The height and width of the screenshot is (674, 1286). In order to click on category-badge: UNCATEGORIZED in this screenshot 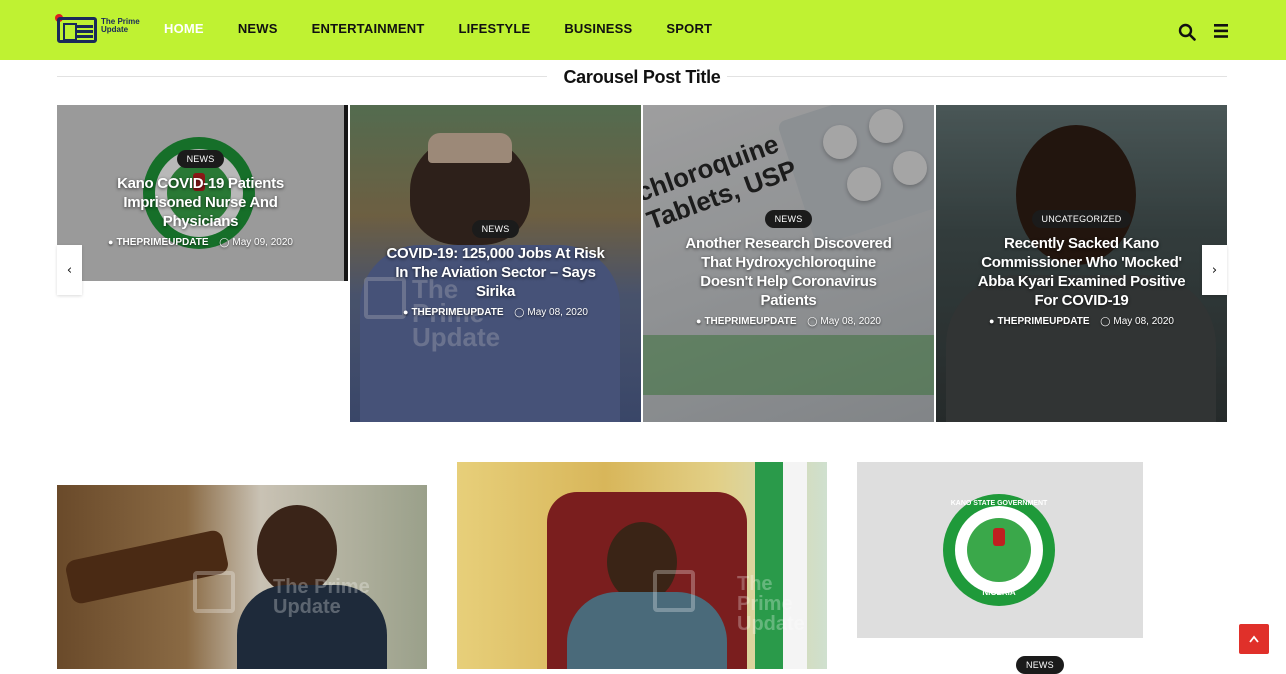, I will do `click(1081, 219)`.